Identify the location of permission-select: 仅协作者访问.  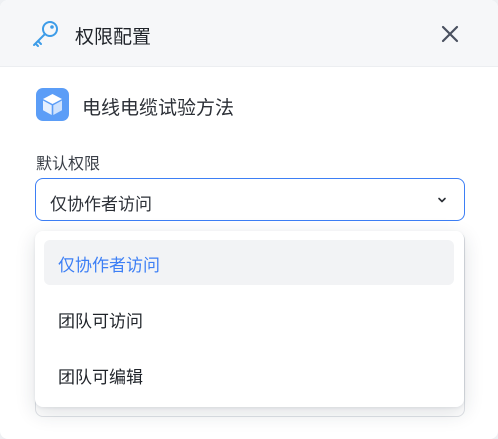
(250, 199).